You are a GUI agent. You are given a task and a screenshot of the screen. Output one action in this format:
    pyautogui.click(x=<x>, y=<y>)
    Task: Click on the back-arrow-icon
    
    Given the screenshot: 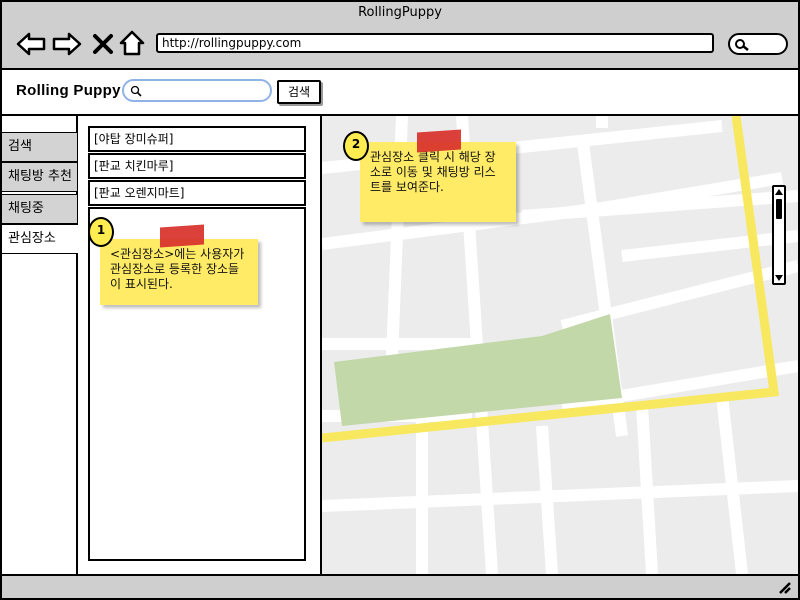 What is the action you would take?
    pyautogui.click(x=31, y=46)
    